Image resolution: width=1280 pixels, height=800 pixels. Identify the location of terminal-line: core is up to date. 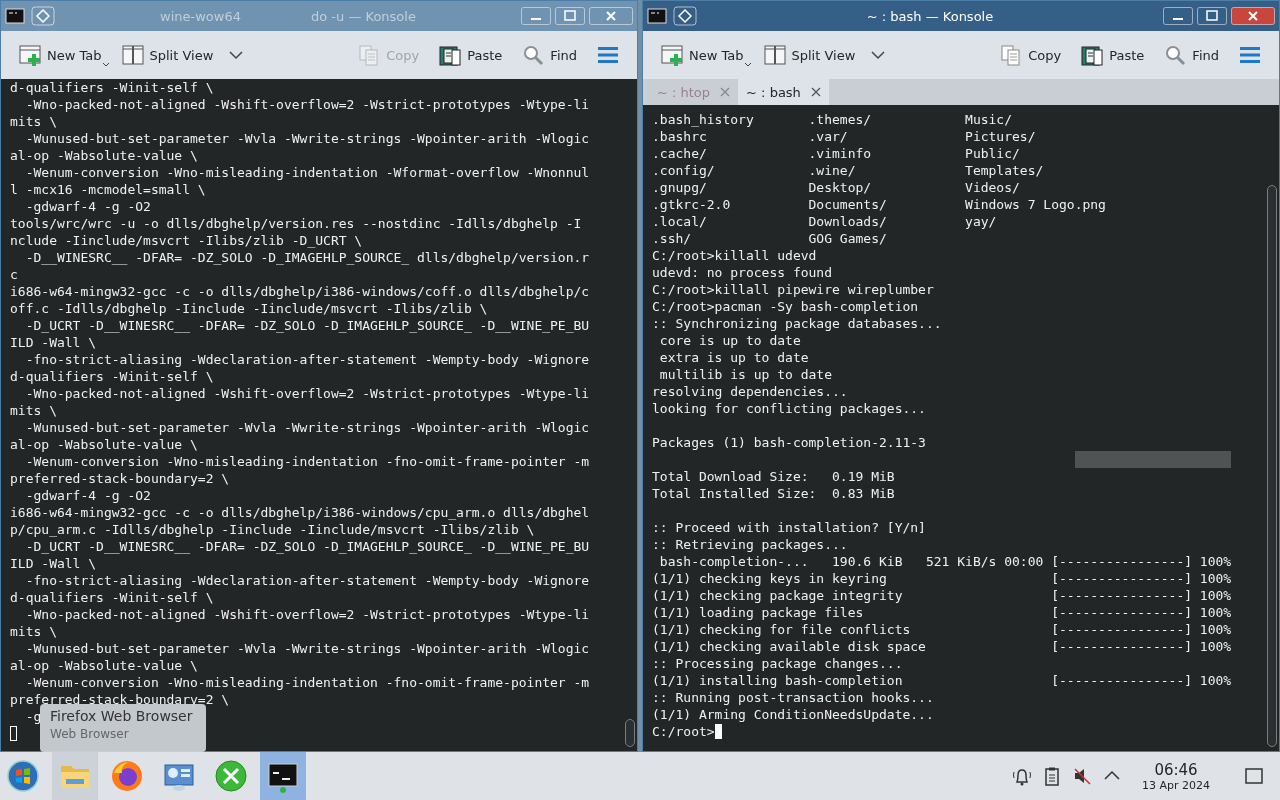
(729, 340).